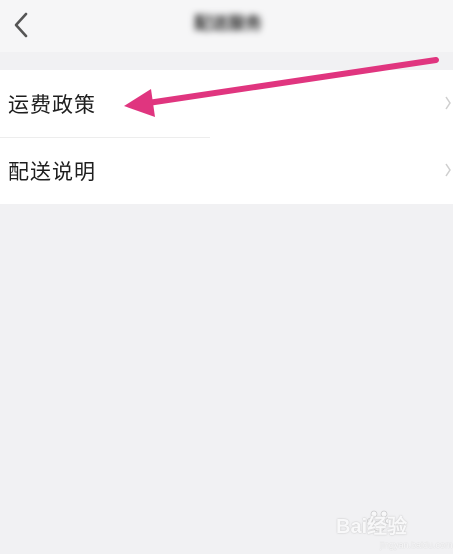 The width and height of the screenshot is (453, 554). I want to click on menu-item-shipping-policy: 运费政策, so click(226, 103).